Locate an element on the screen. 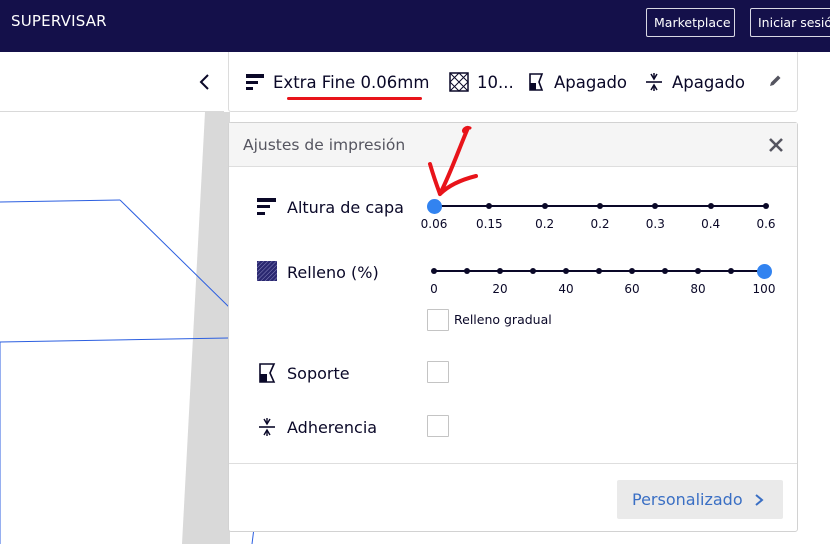  custom-mode-button: Personalizado is located at coordinates (700, 499).